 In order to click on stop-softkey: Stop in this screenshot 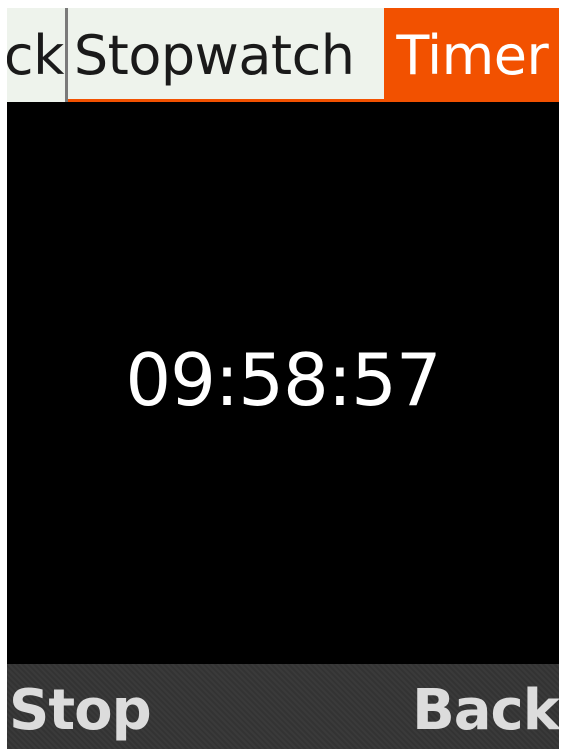, I will do `click(80, 711)`.